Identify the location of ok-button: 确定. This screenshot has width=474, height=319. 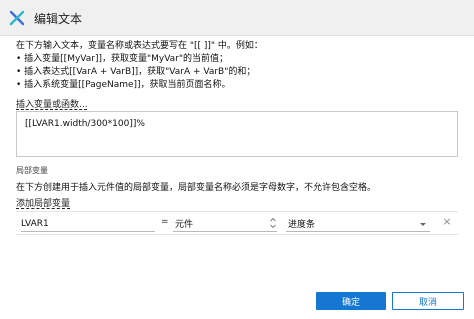
(351, 301).